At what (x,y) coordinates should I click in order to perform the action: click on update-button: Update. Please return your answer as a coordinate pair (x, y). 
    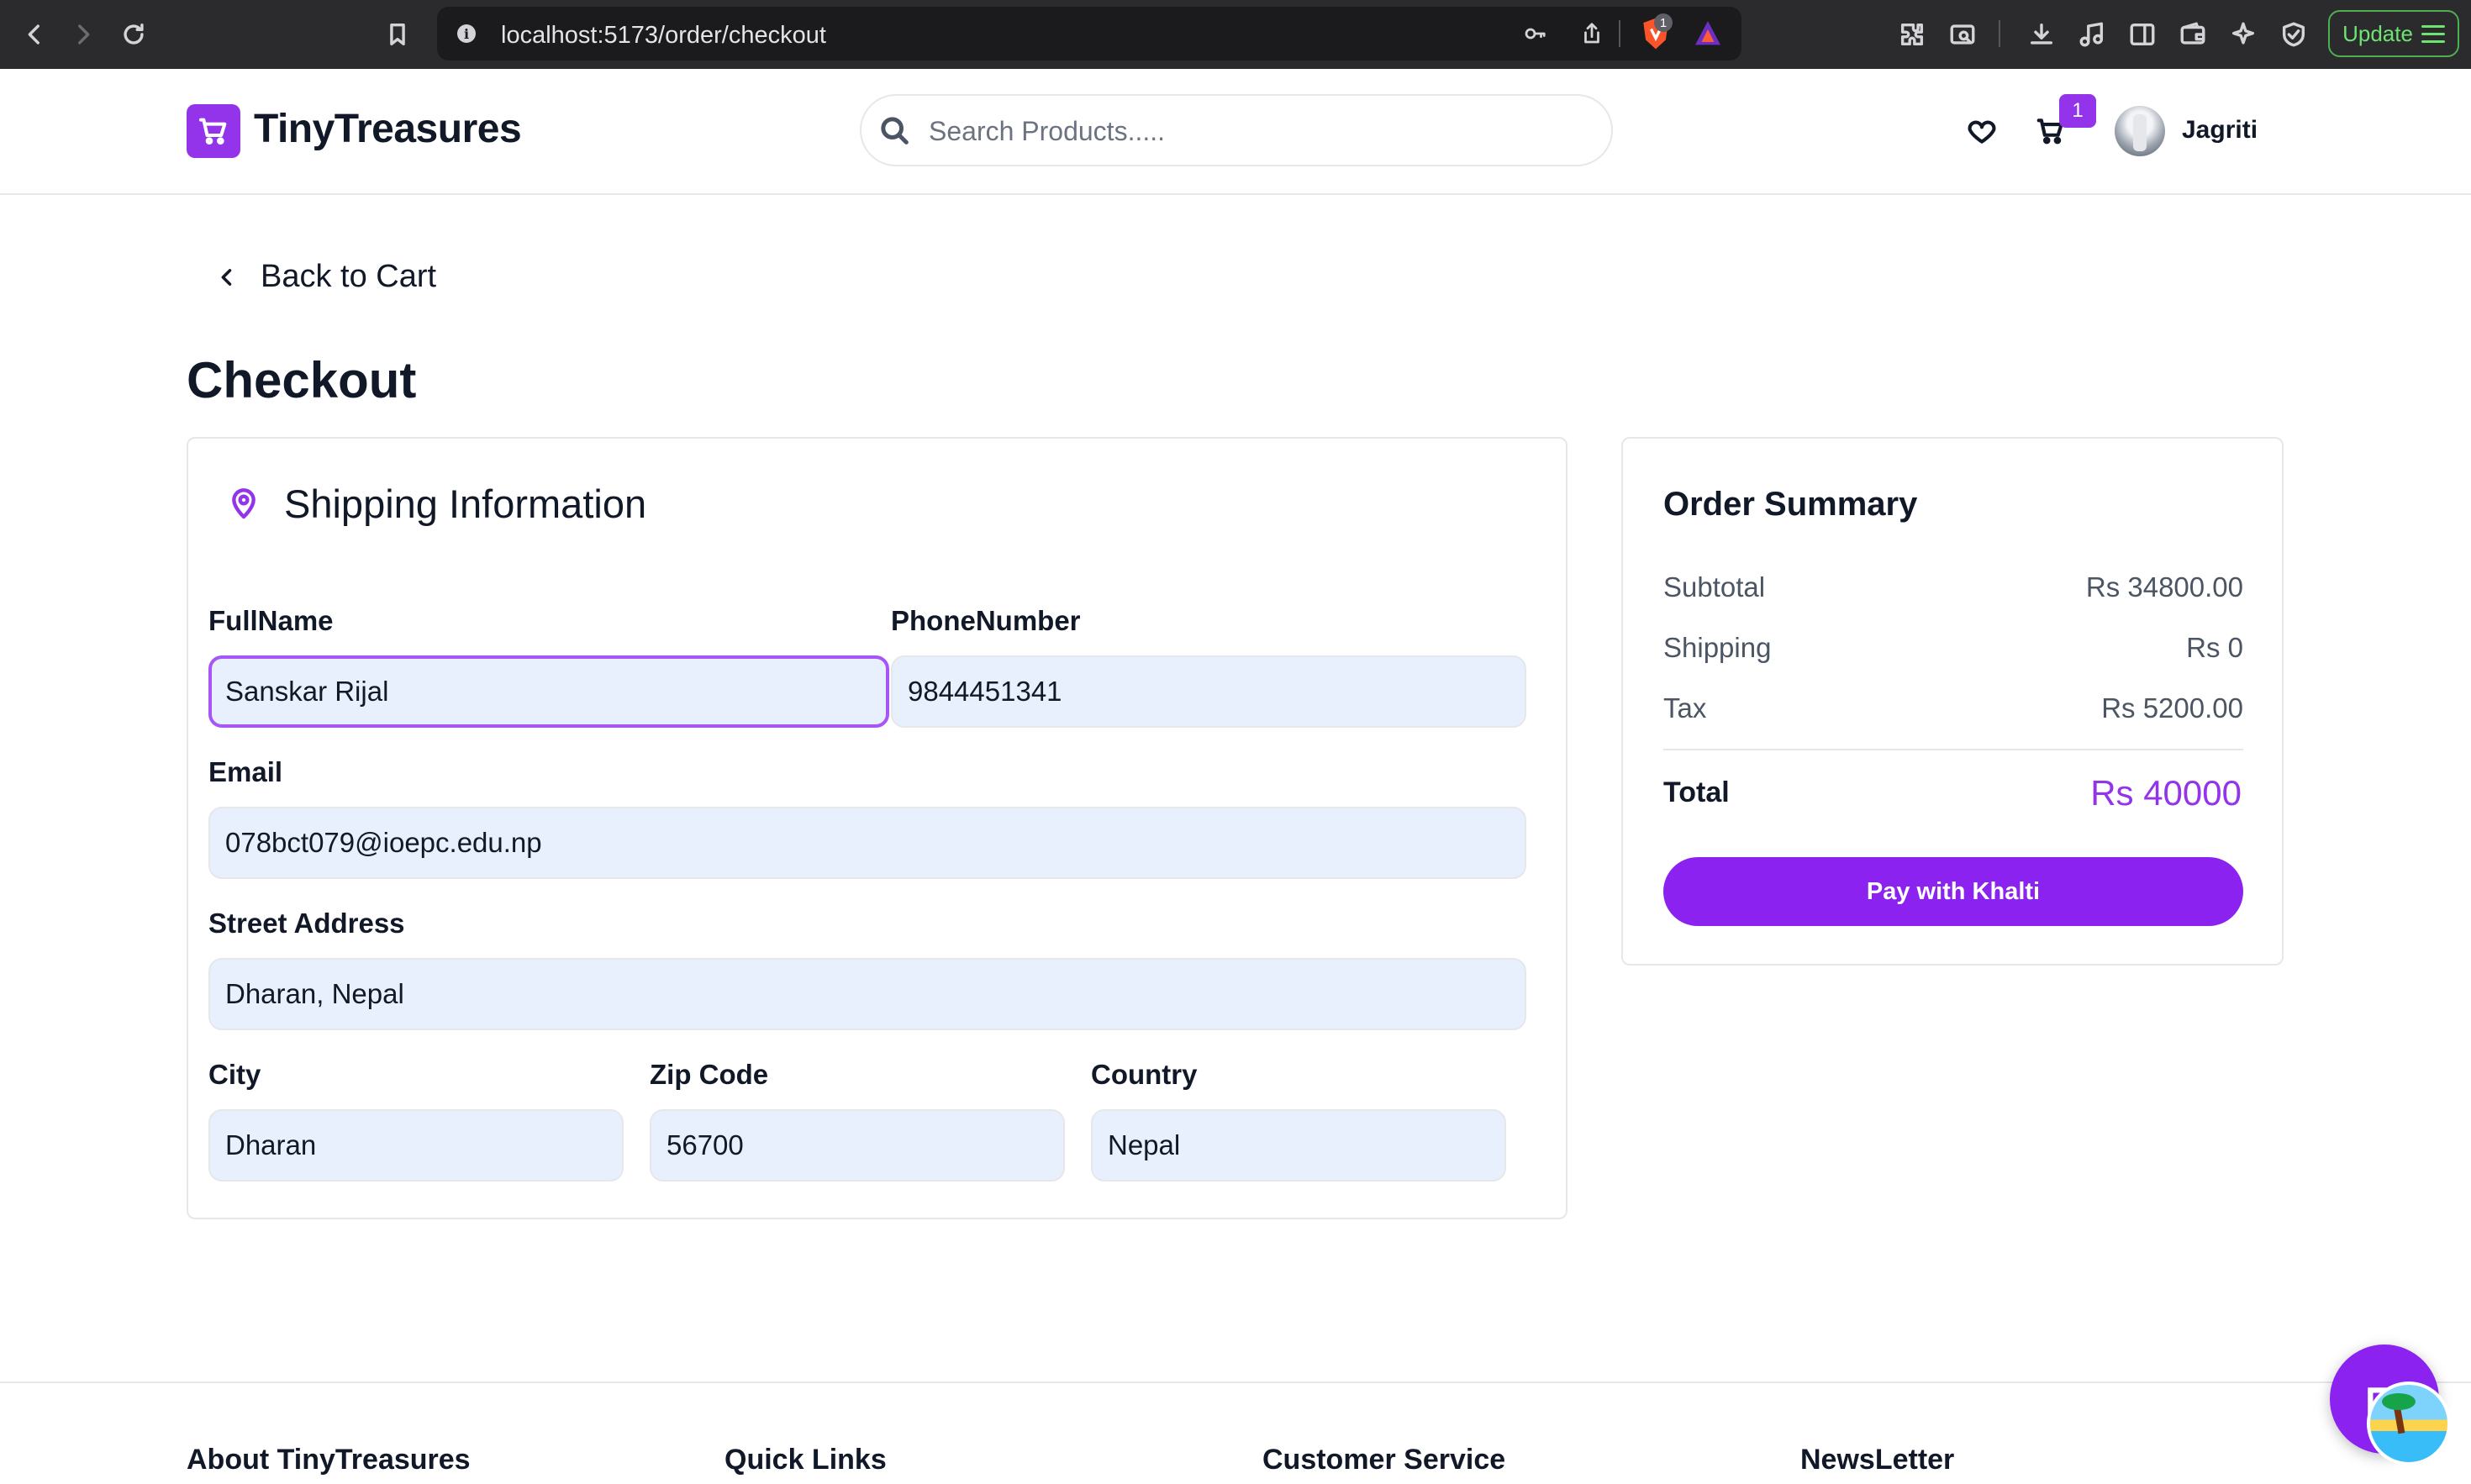
    Looking at the image, I should click on (2393, 33).